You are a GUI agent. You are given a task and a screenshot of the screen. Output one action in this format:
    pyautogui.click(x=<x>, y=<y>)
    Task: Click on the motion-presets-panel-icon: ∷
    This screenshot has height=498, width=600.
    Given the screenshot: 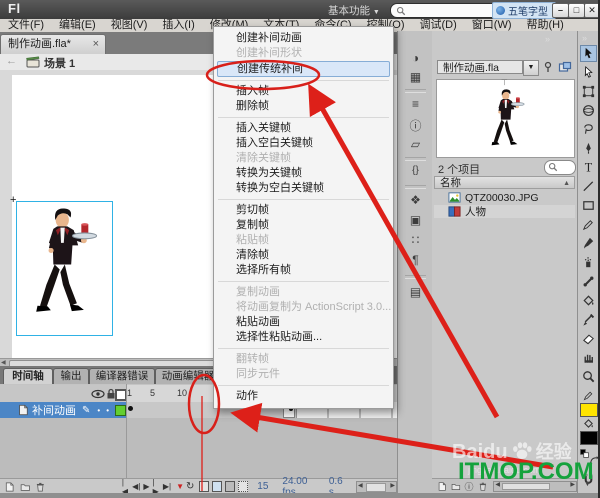 What is the action you would take?
    pyautogui.click(x=415, y=240)
    